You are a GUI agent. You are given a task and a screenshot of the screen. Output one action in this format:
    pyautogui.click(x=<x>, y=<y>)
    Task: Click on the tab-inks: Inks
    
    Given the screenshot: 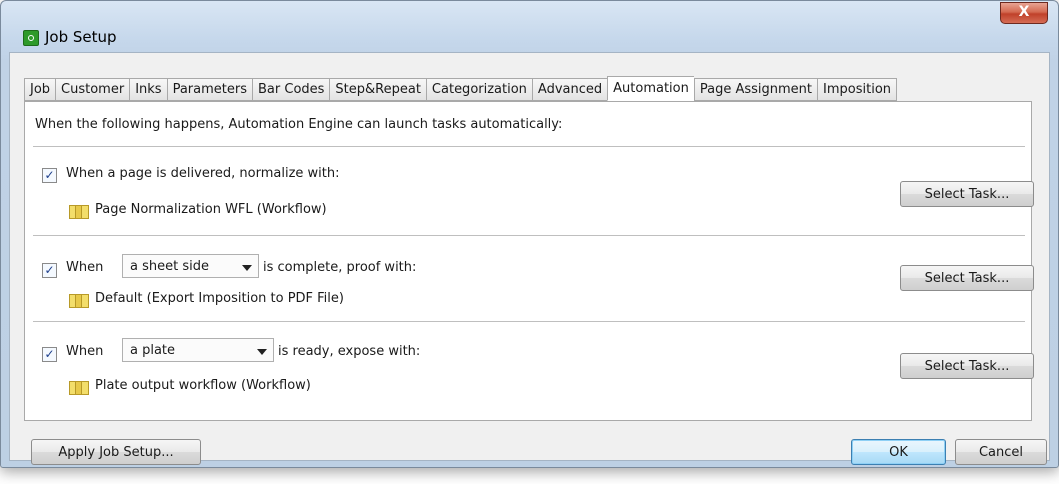 What is the action you would take?
    pyautogui.click(x=148, y=89)
    